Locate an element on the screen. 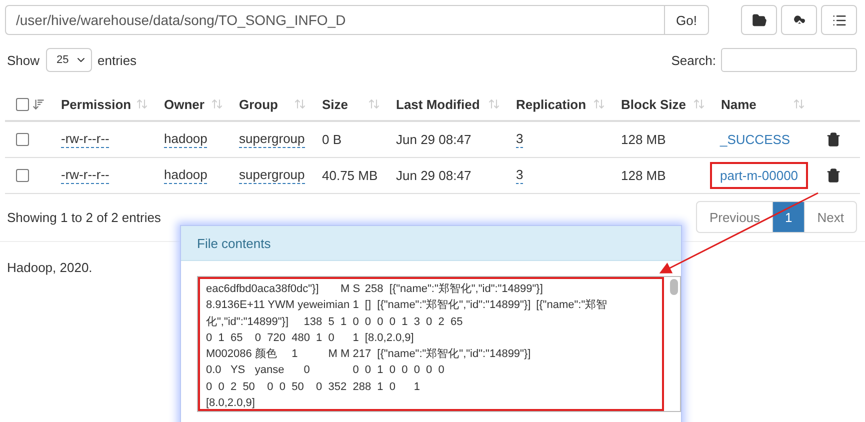  file-line: [8.0,2.0,9] is located at coordinates (231, 402).